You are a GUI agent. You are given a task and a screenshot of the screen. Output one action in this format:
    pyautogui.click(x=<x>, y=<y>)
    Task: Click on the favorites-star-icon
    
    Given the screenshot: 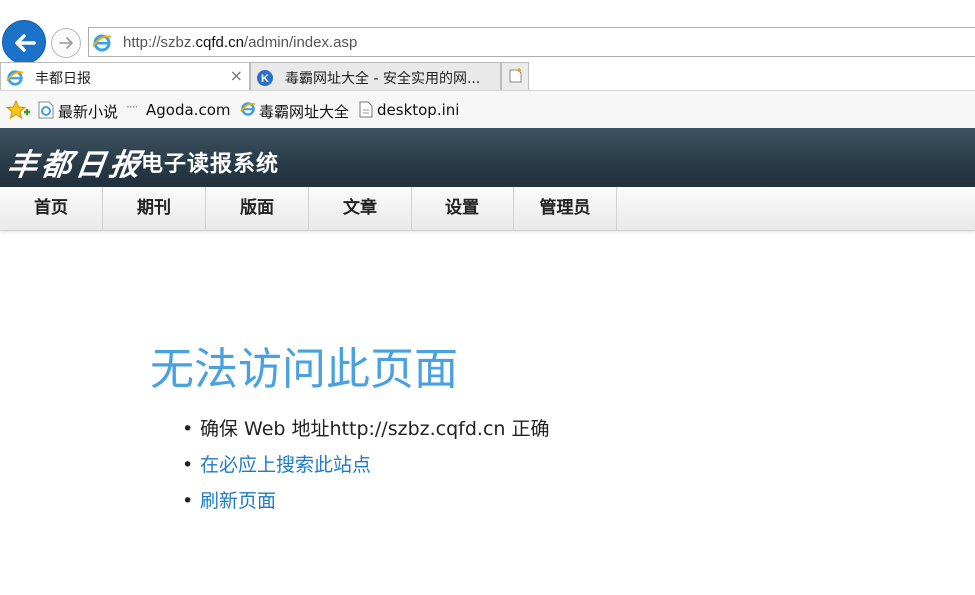 What is the action you would take?
    pyautogui.click(x=18, y=111)
    